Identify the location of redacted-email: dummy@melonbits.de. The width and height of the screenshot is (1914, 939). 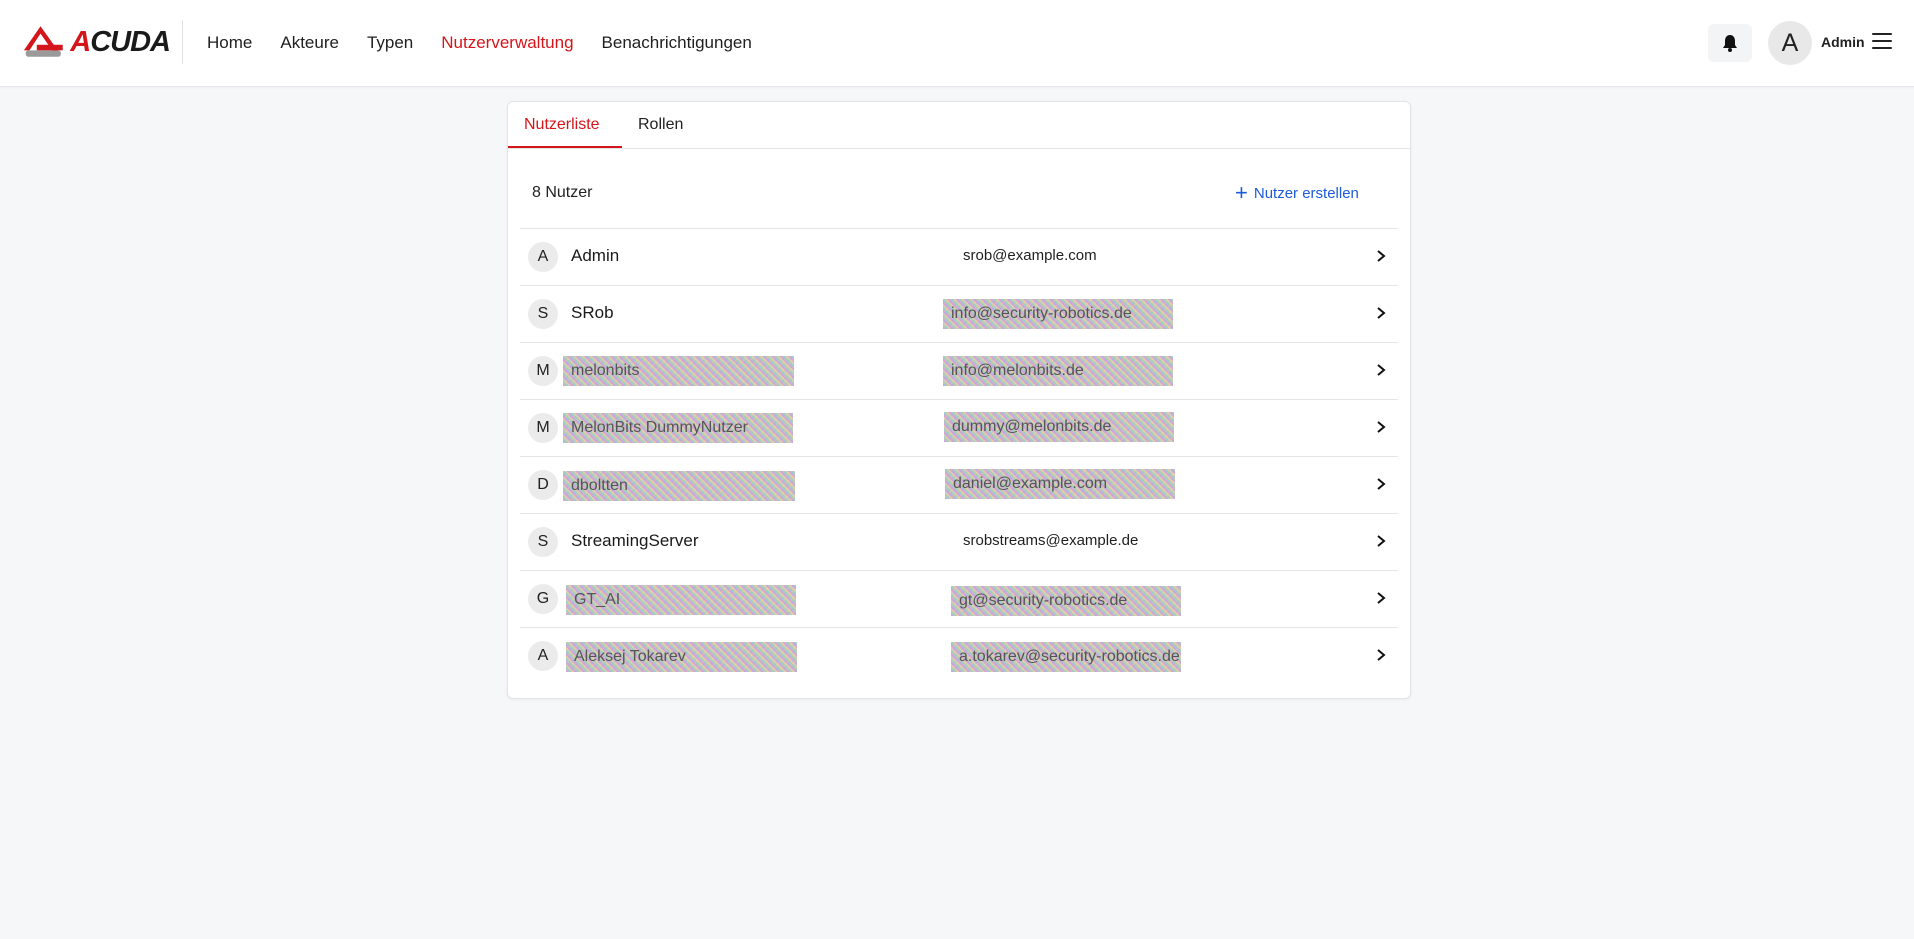
(1059, 427).